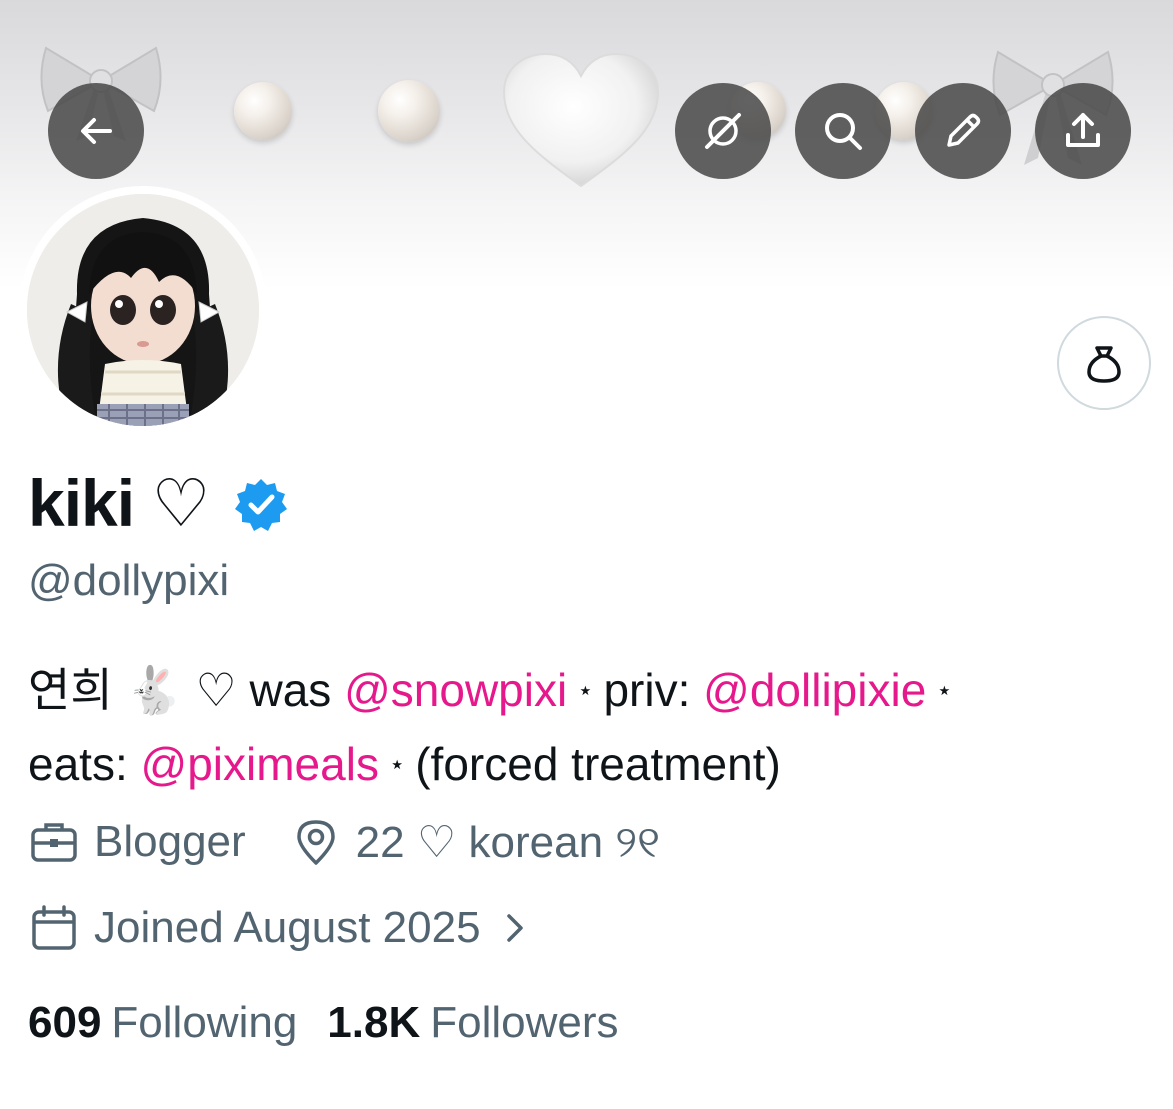  I want to click on profile-meta-row: Blogger 22 ♡ korean ୨୧, so click(366, 842).